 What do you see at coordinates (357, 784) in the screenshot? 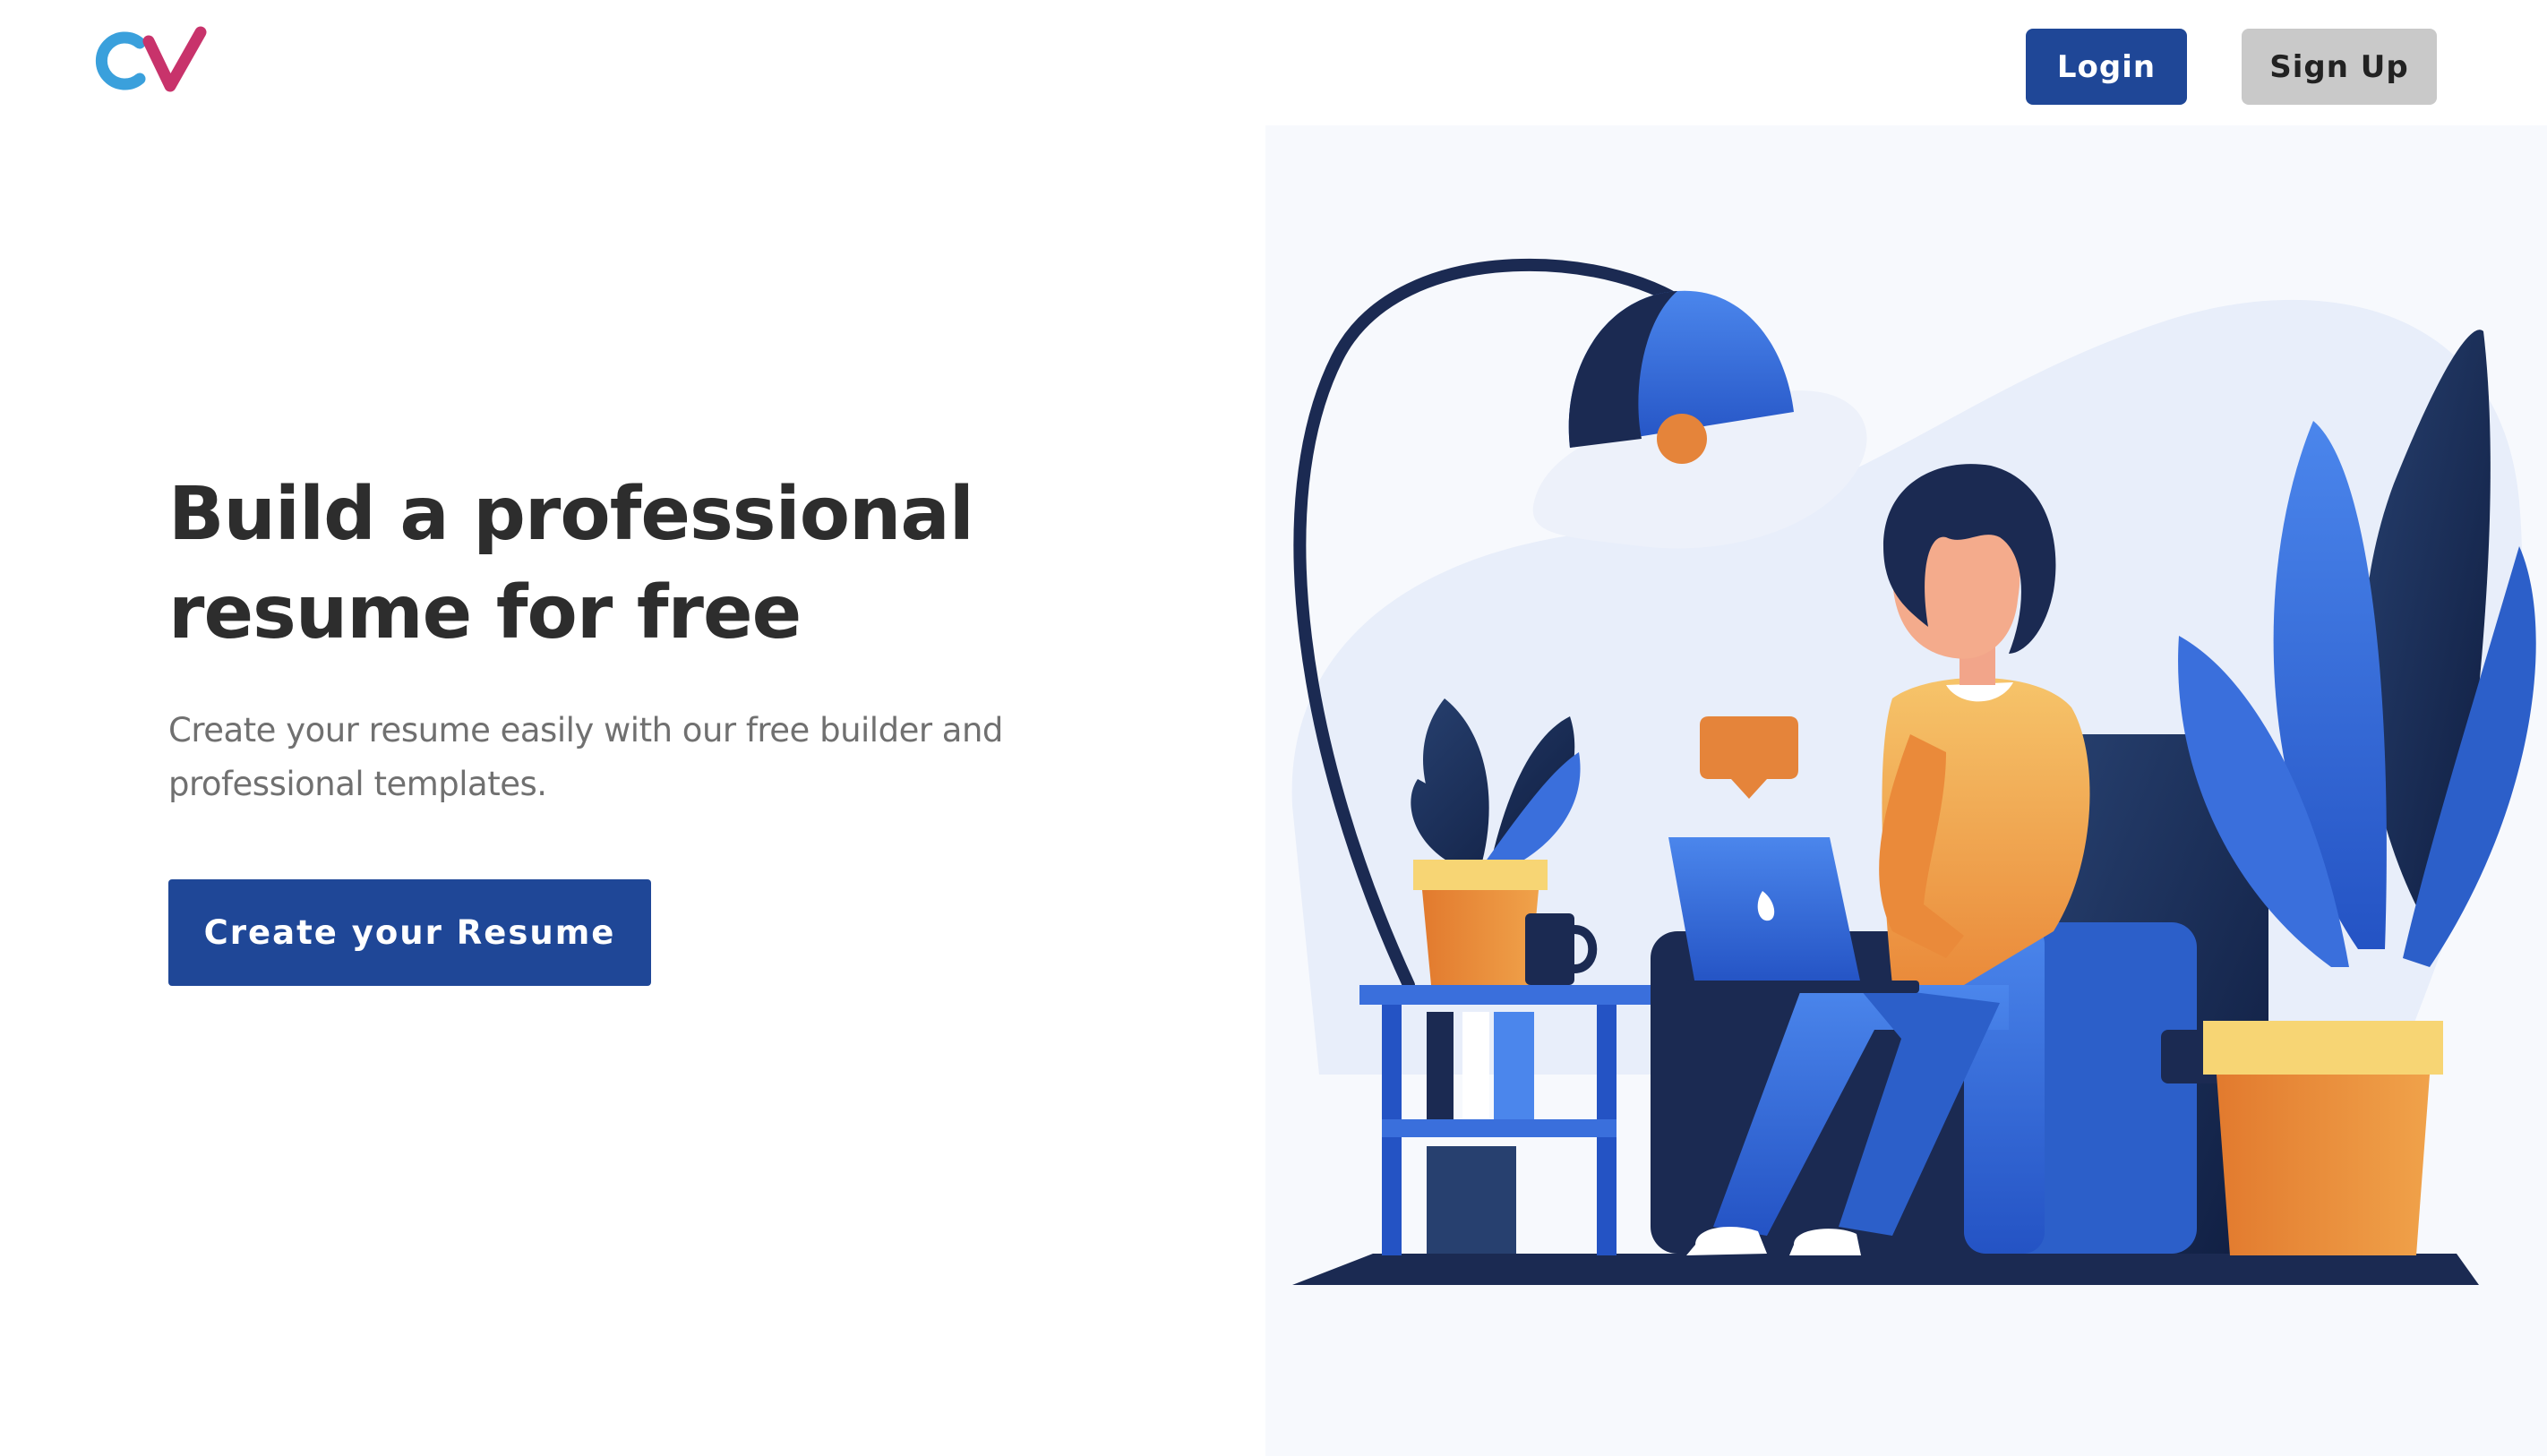
I see `hero-subtitle-line-2: professional templates.` at bounding box center [357, 784].